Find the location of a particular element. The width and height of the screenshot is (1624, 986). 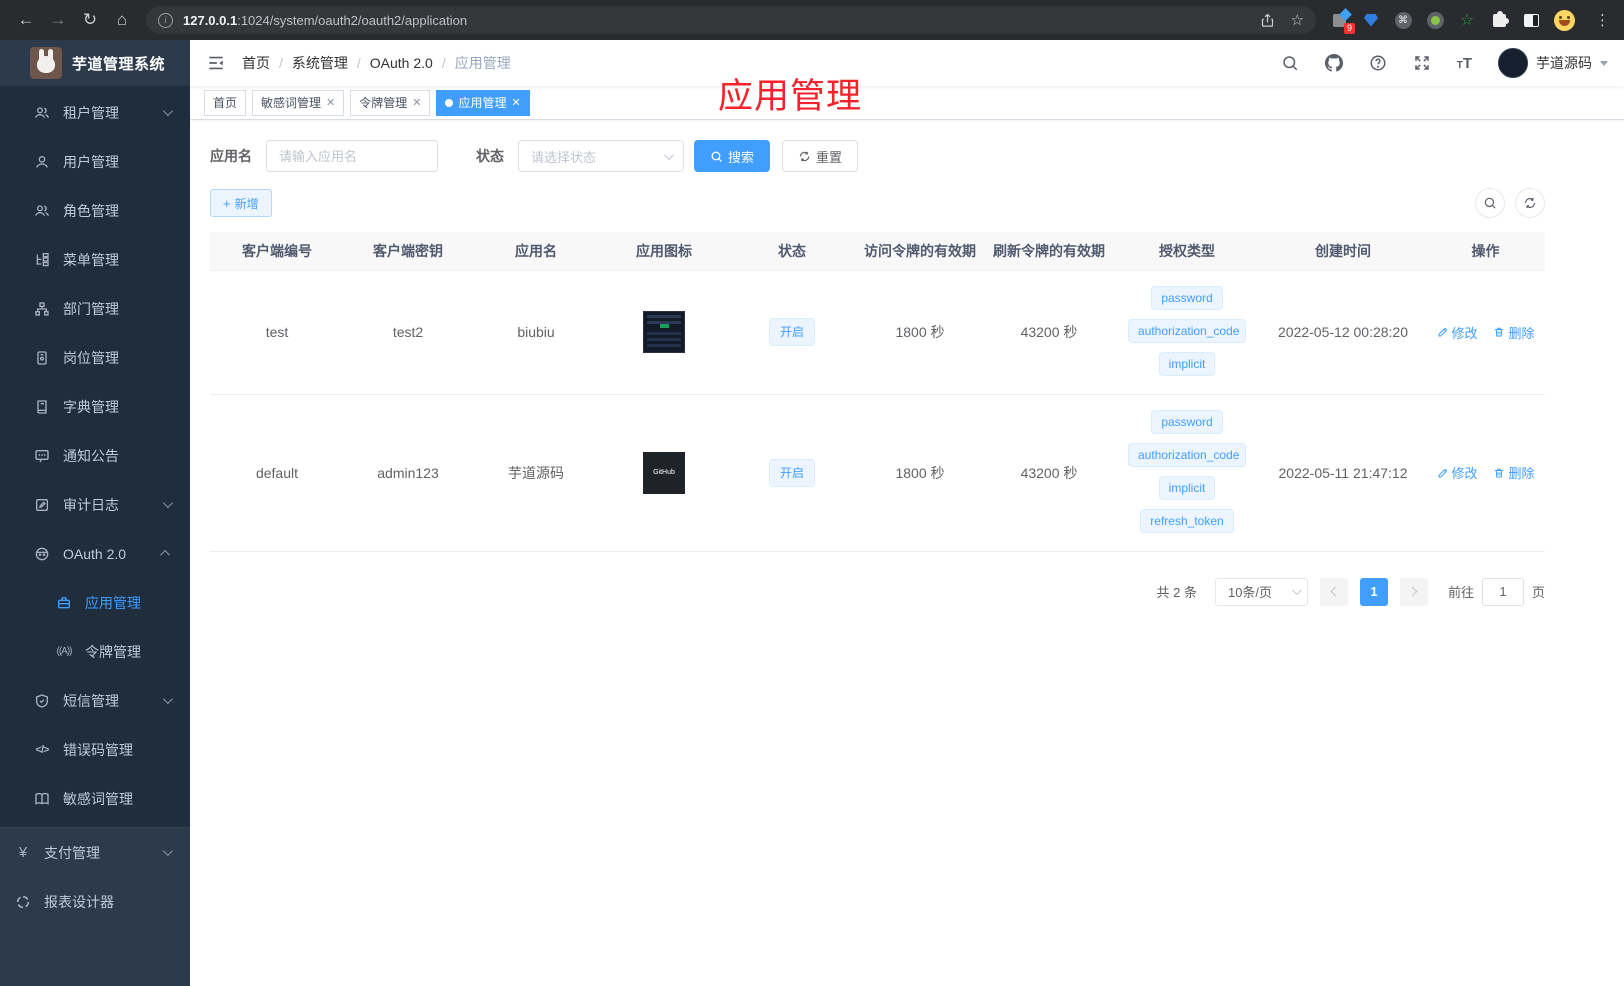

report-designer-icon is located at coordinates (23, 902).